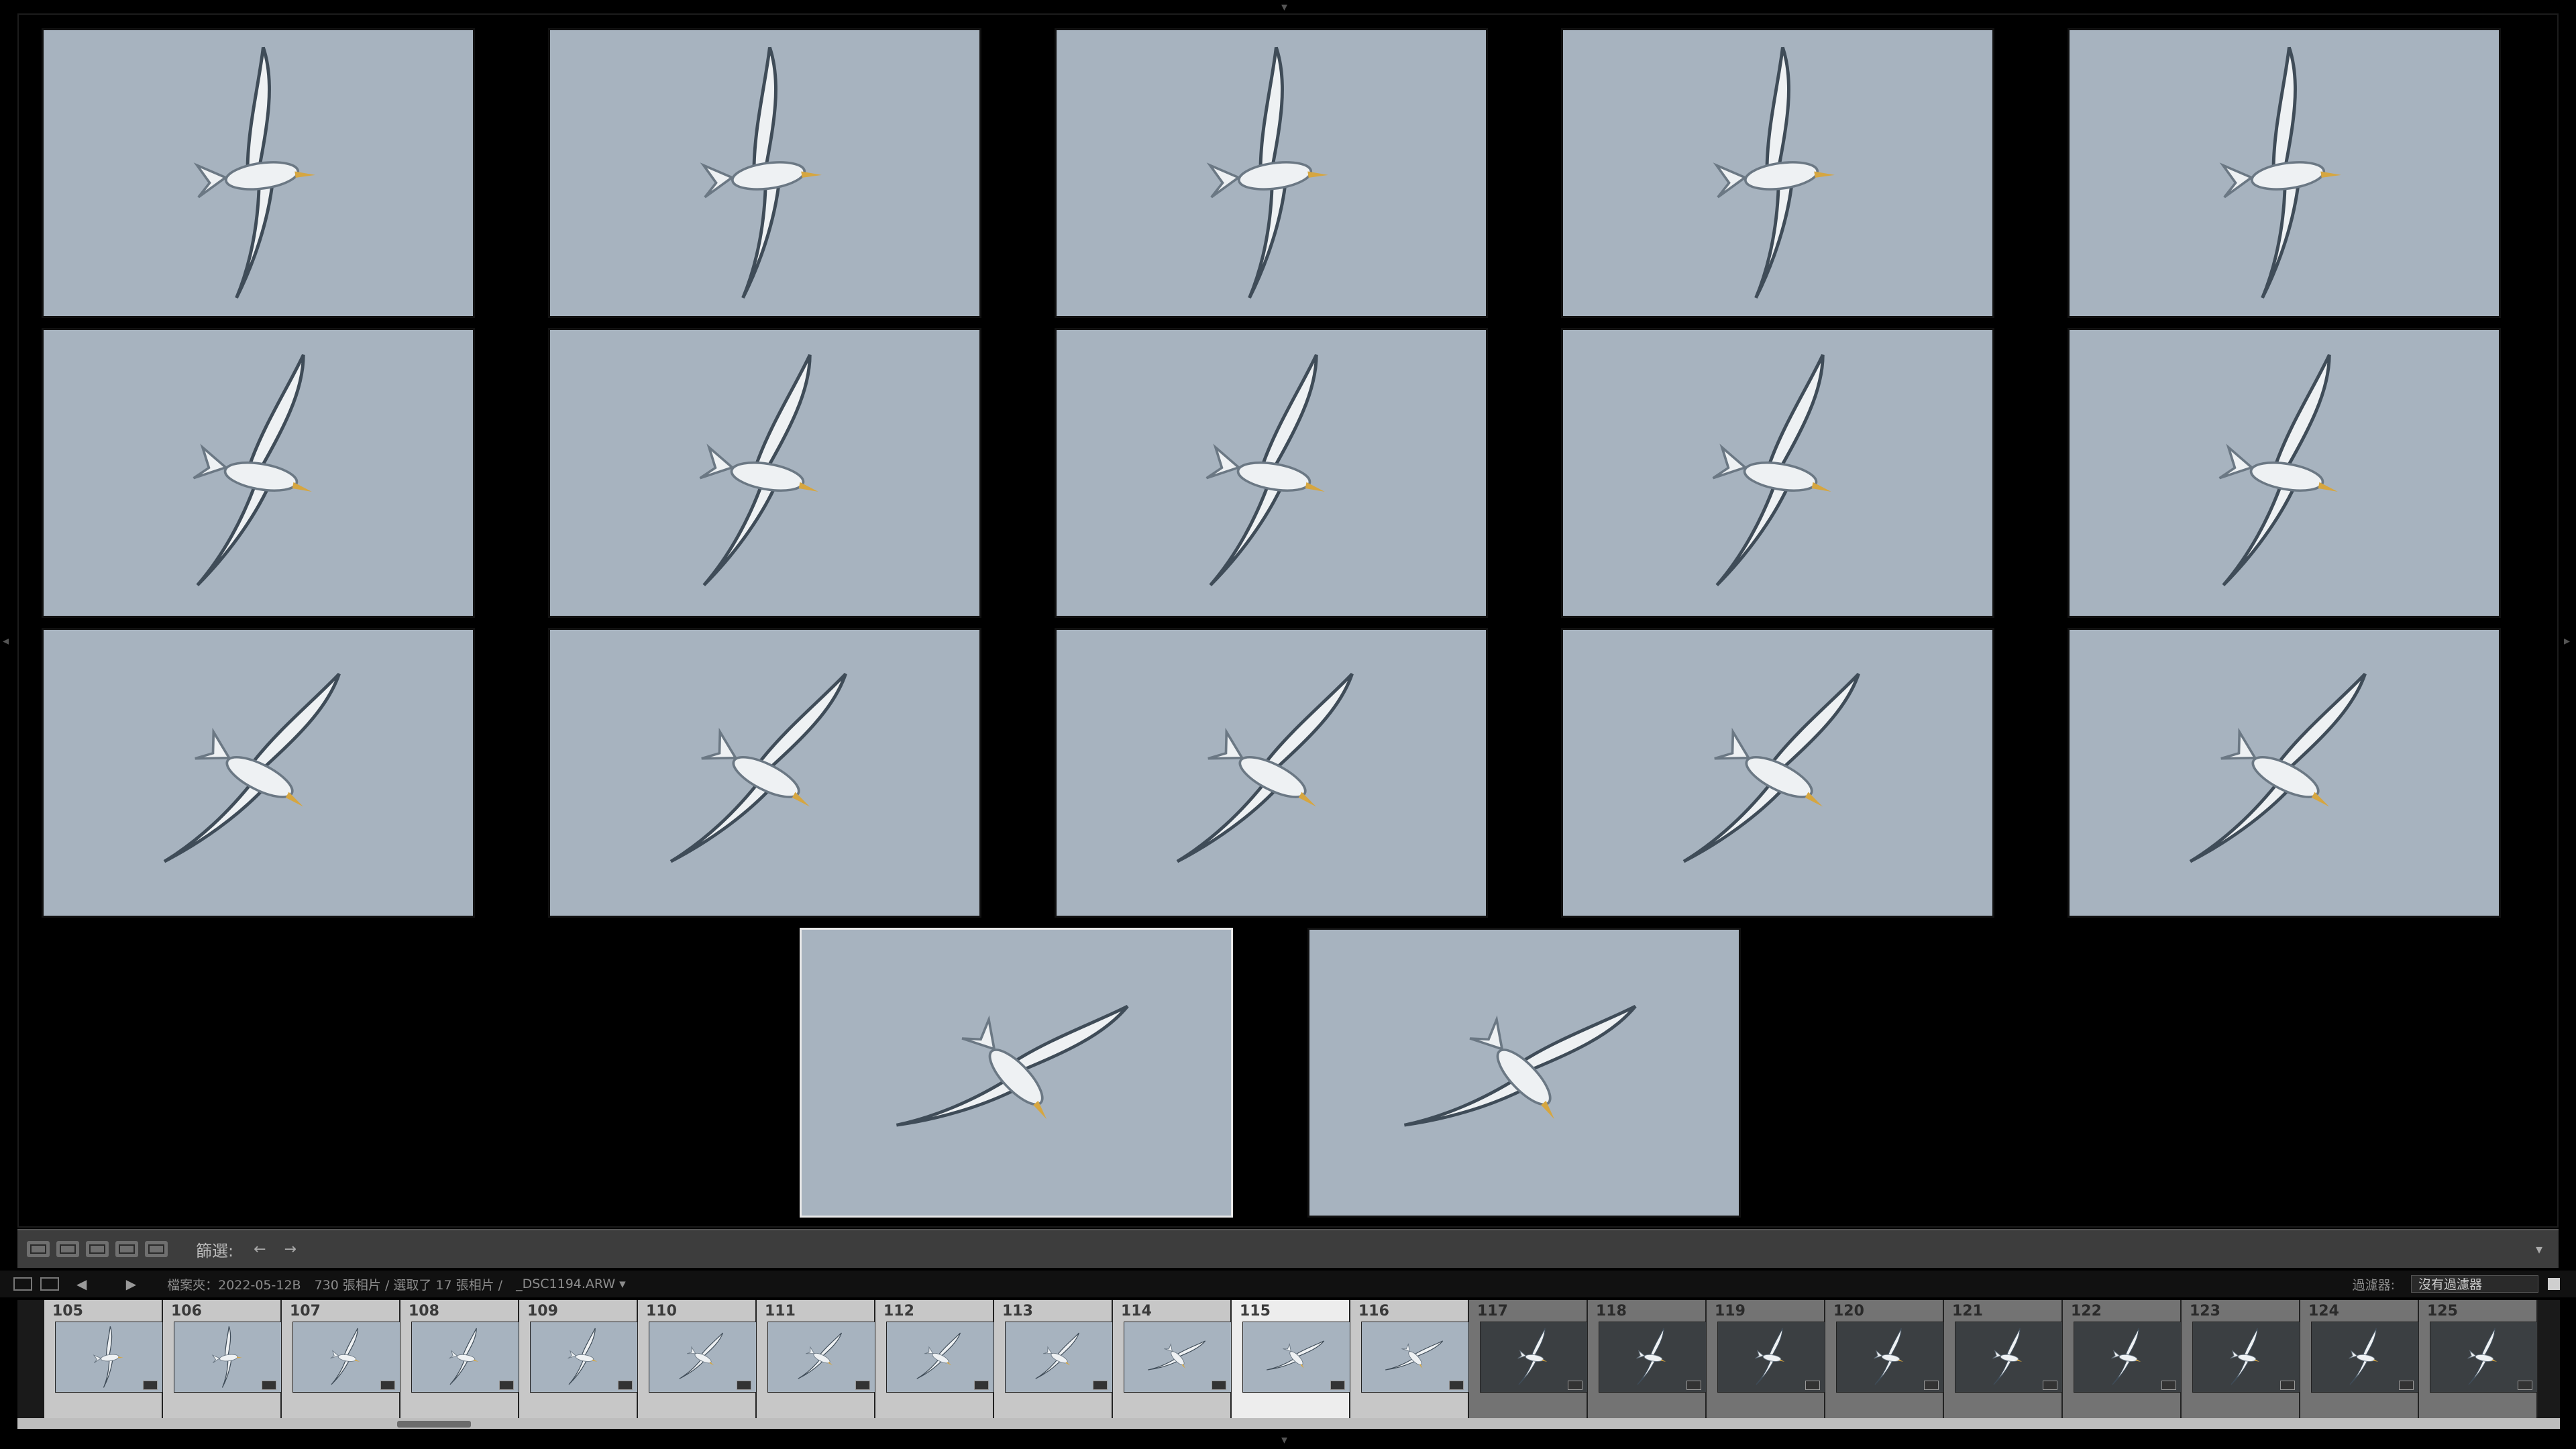  What do you see at coordinates (2205, 1311) in the screenshot?
I see `filmstrip-cell-number: 123` at bounding box center [2205, 1311].